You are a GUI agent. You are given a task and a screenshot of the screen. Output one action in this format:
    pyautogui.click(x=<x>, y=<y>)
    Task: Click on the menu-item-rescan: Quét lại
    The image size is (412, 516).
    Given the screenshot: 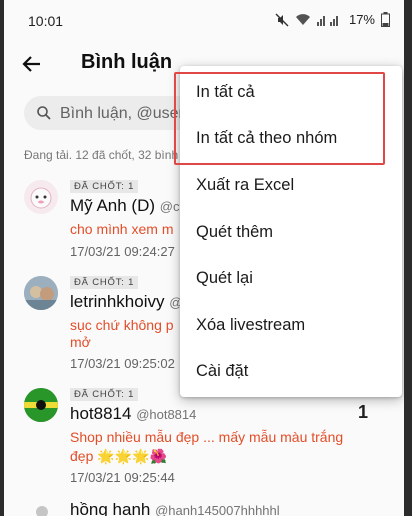 What is the action you would take?
    pyautogui.click(x=291, y=280)
    